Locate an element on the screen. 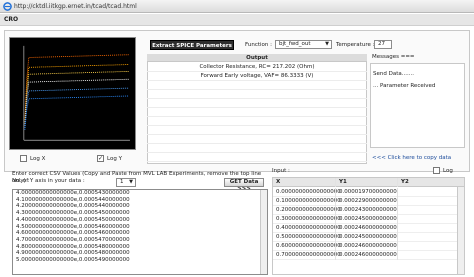 Image resolution: width=474 pixels, height=277 pixels. grid-cell-x: 0.20000000000000000 is located at coordinates (308, 210).